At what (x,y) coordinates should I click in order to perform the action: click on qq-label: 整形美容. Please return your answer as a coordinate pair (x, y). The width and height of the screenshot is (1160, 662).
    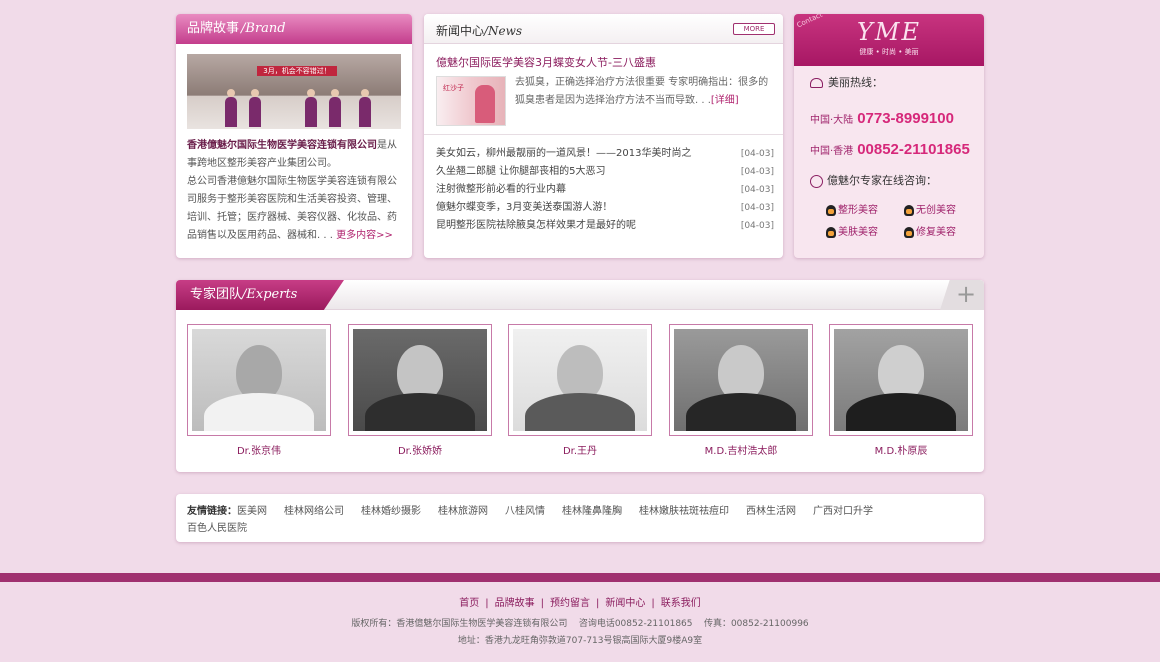
    Looking at the image, I should click on (858, 210).